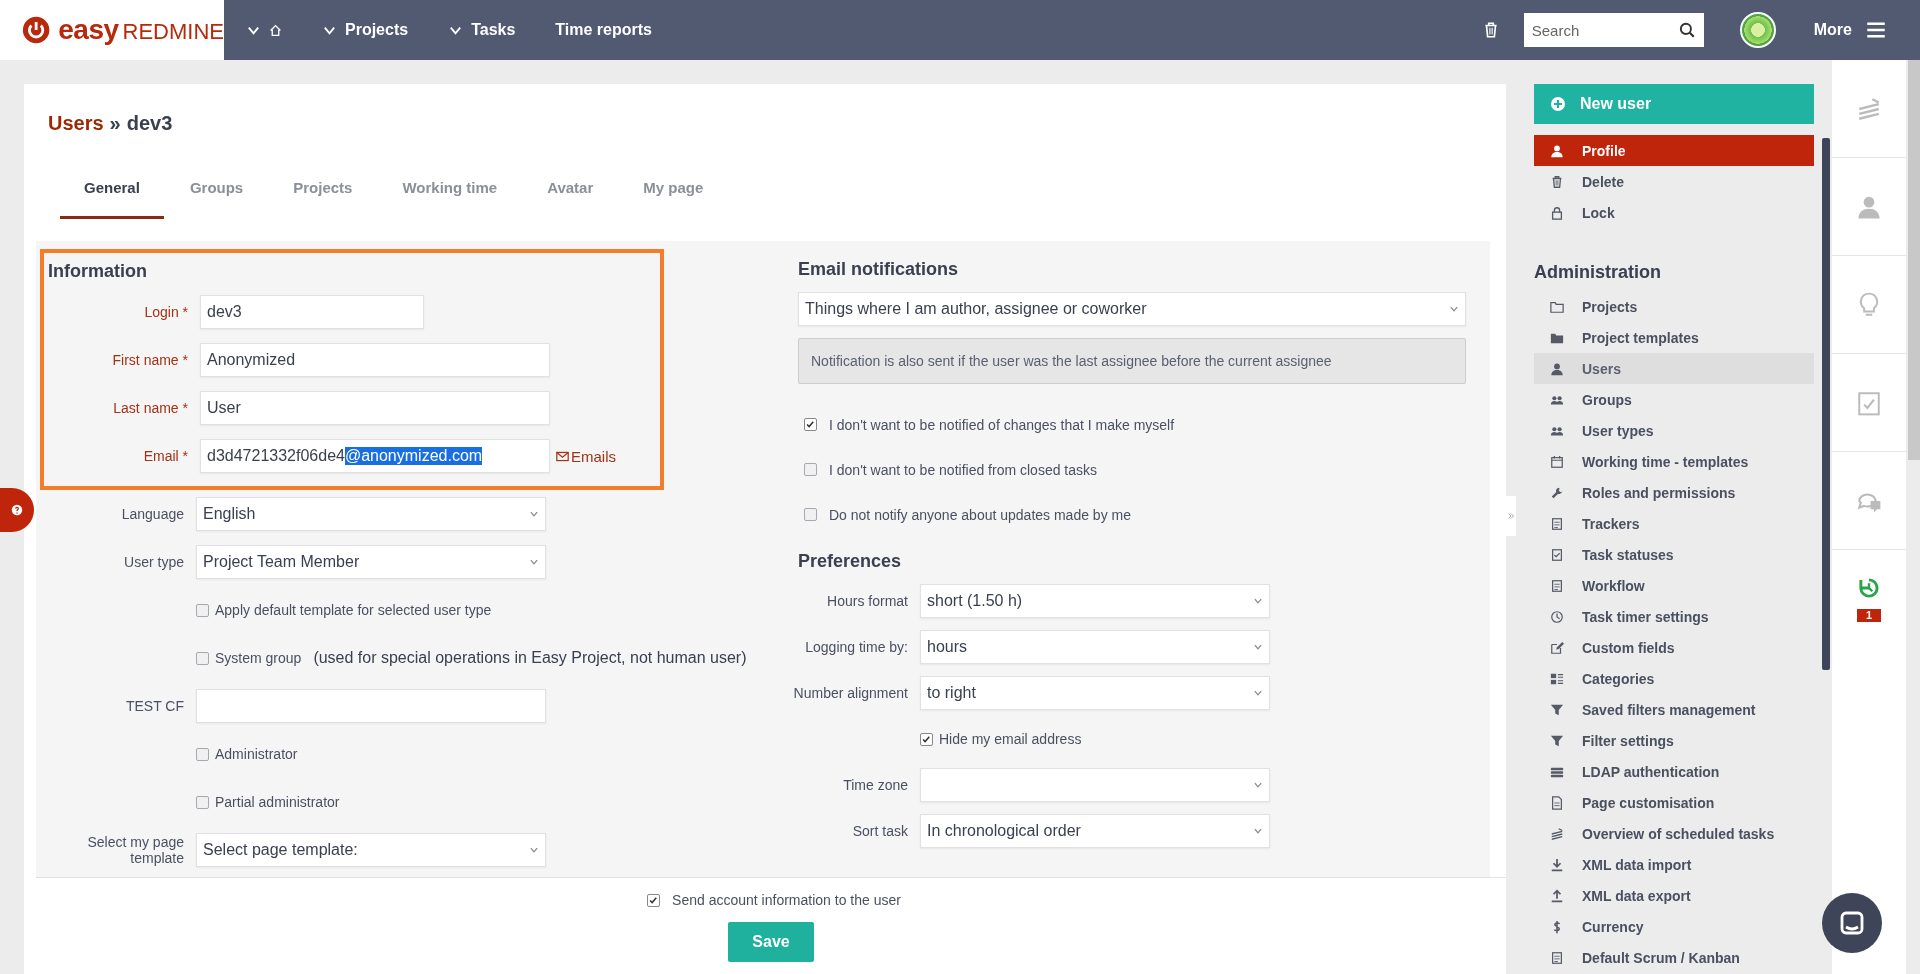  Describe the element at coordinates (1132, 361) in the screenshot. I see `info-note: Notification is also sent if the user was the last assignee before the current assignee` at that location.